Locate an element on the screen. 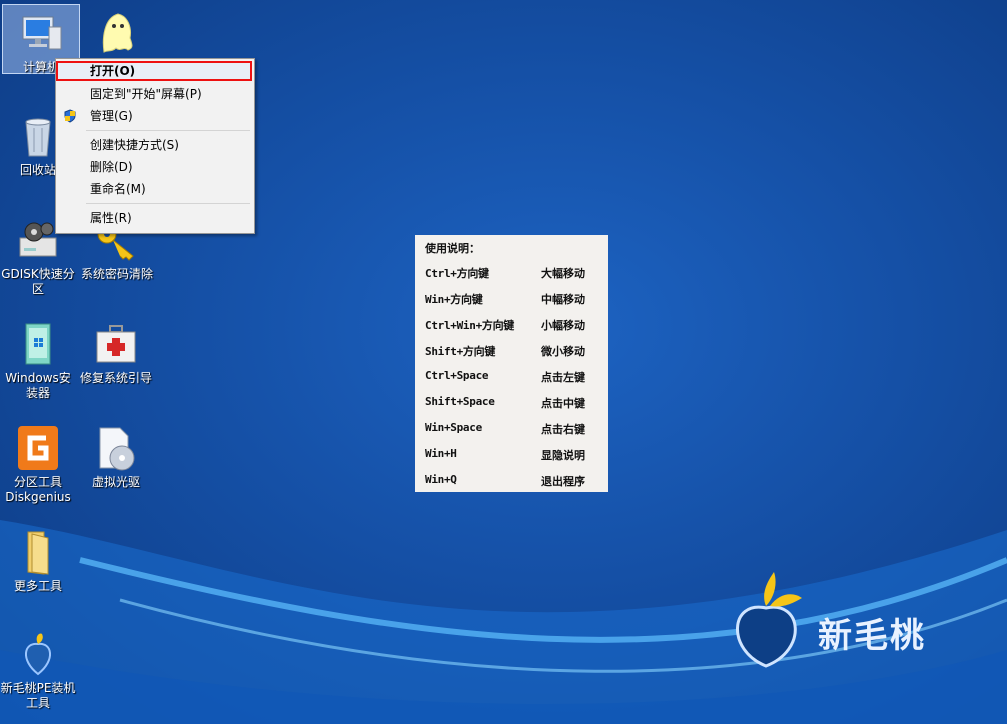 This screenshot has height=724, width=1007. desktop-icon-label: 新毛桃PE装机工具 is located at coordinates (38, 695).